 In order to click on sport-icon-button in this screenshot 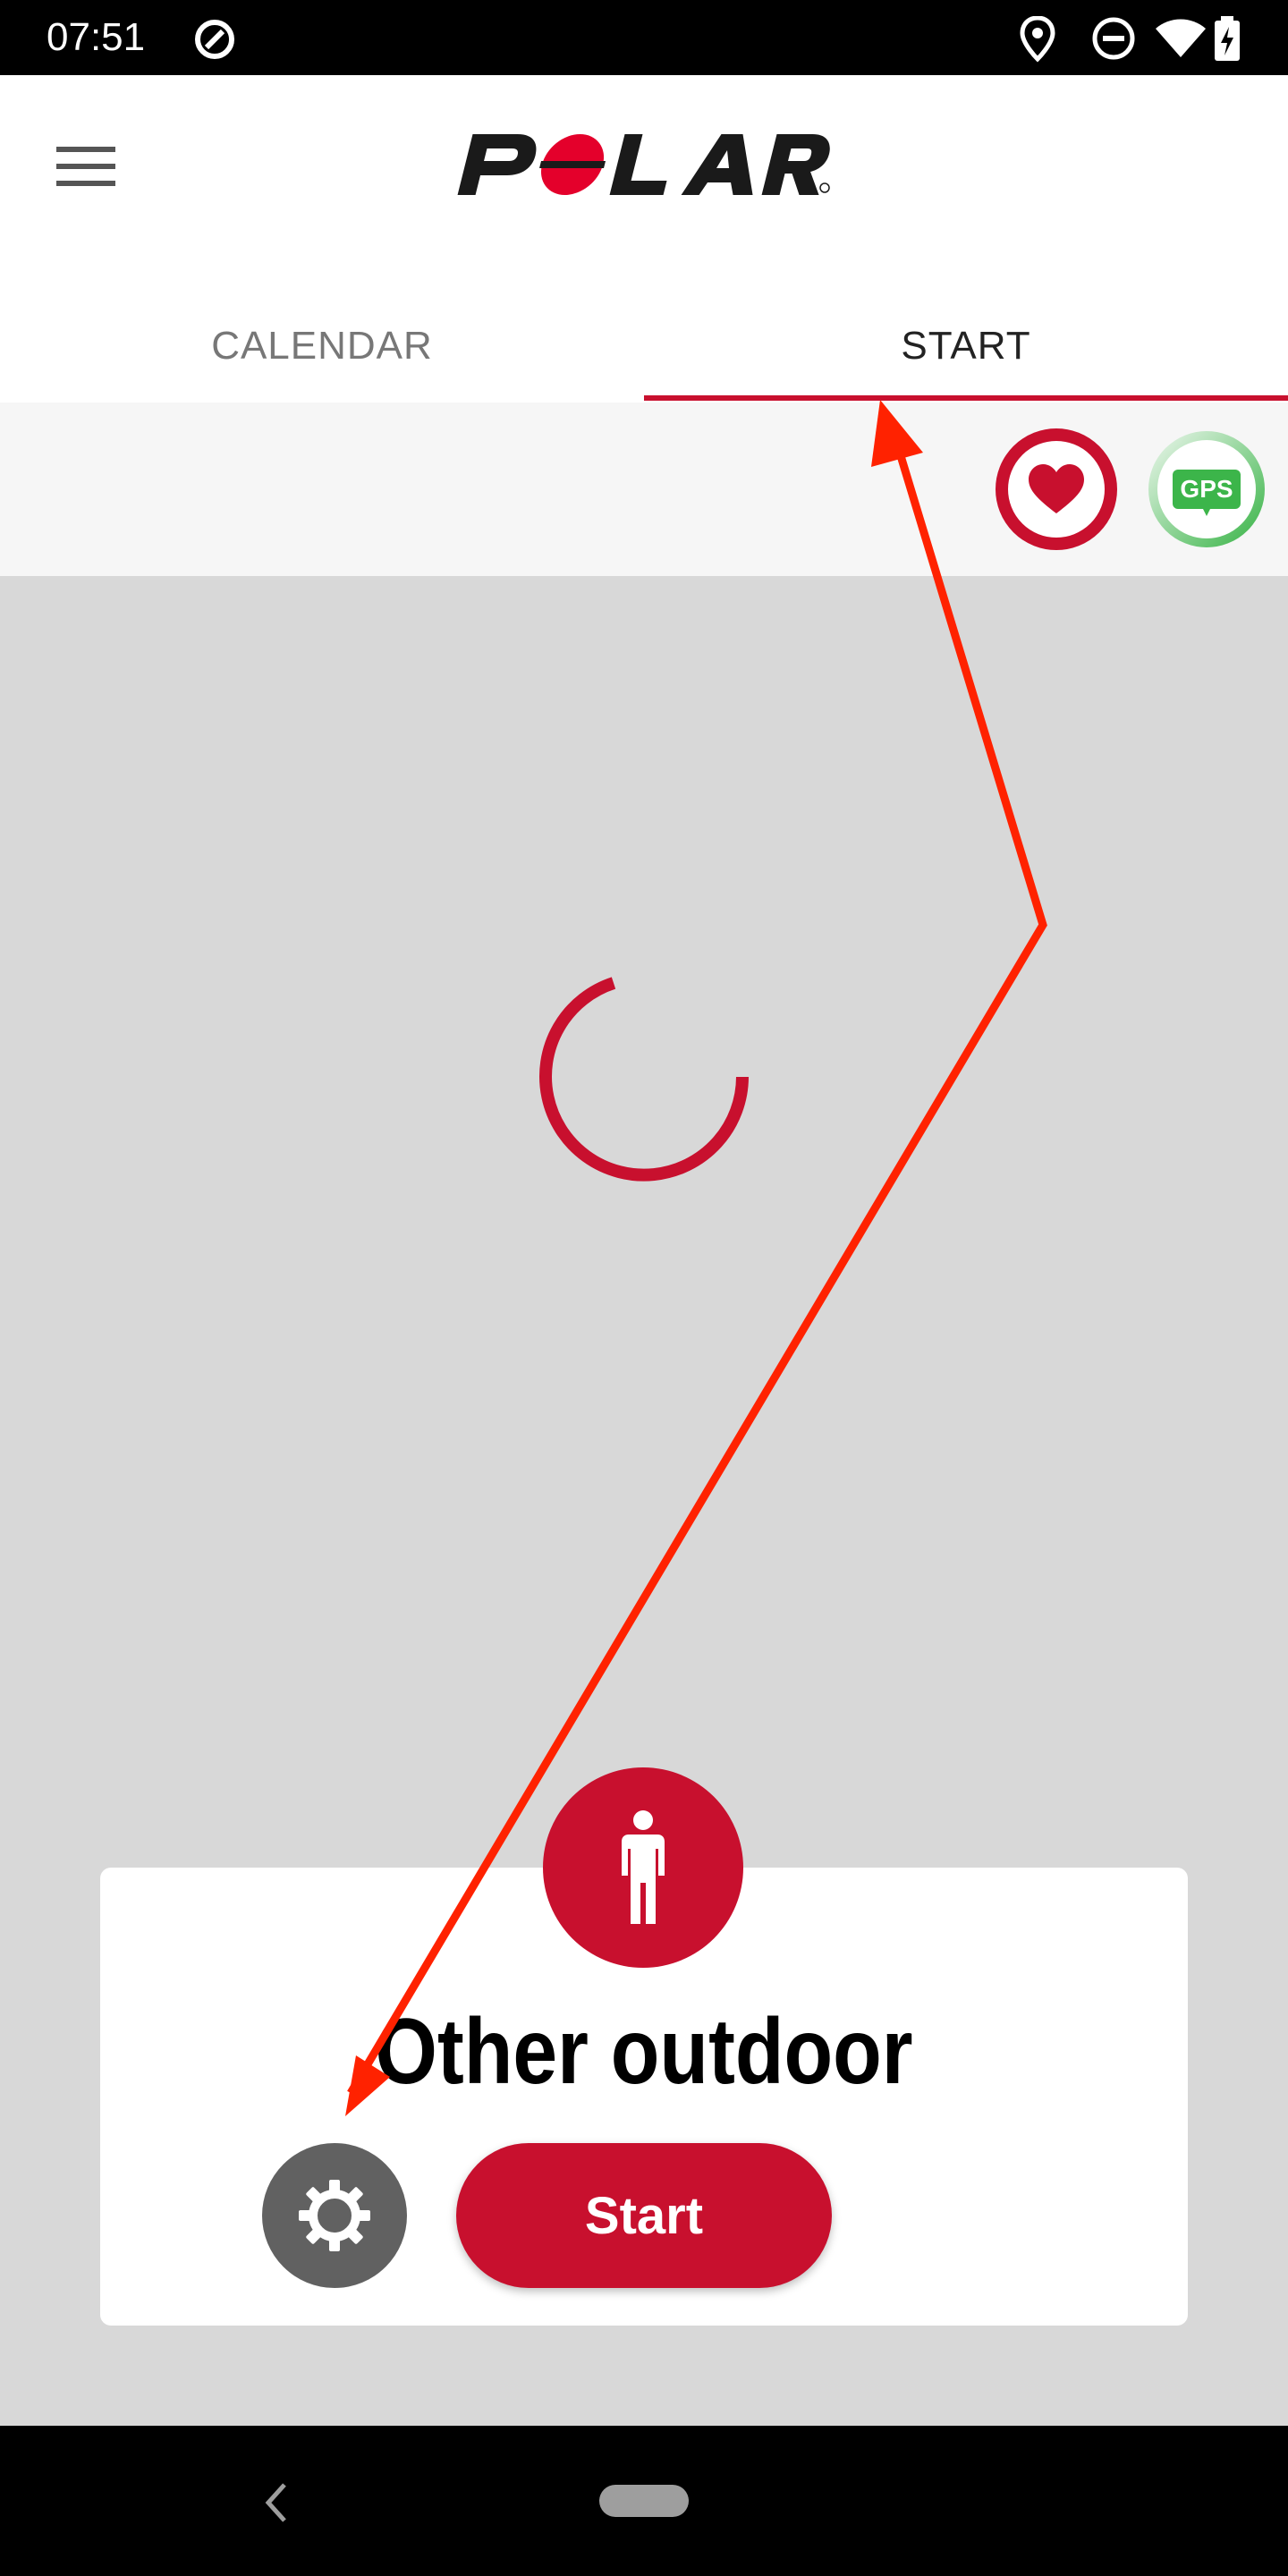, I will do `click(643, 1867)`.